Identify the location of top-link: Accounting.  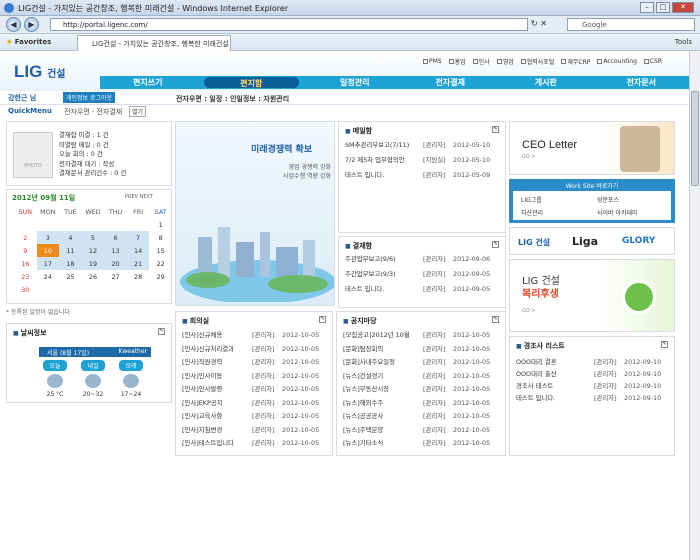
(617, 61).